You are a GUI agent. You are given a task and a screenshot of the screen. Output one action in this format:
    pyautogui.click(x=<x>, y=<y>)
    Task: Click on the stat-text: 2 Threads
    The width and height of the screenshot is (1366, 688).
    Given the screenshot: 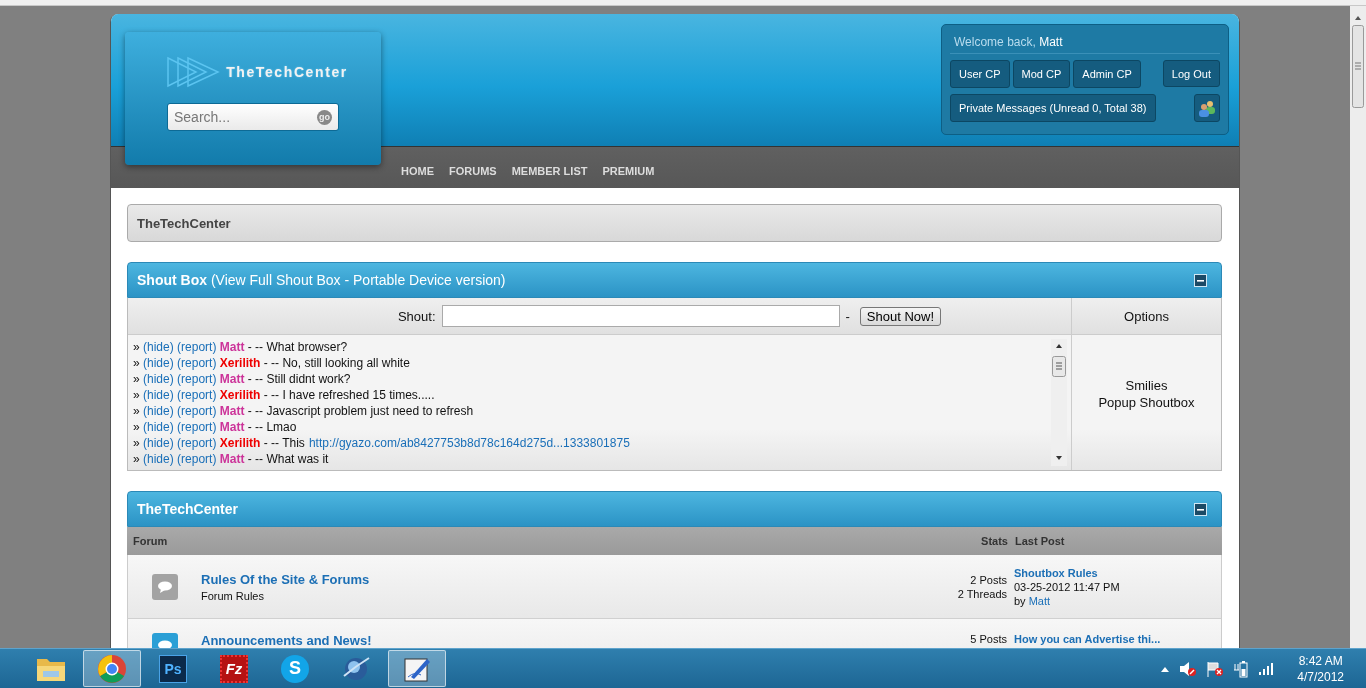 What is the action you would take?
    pyautogui.click(x=982, y=593)
    